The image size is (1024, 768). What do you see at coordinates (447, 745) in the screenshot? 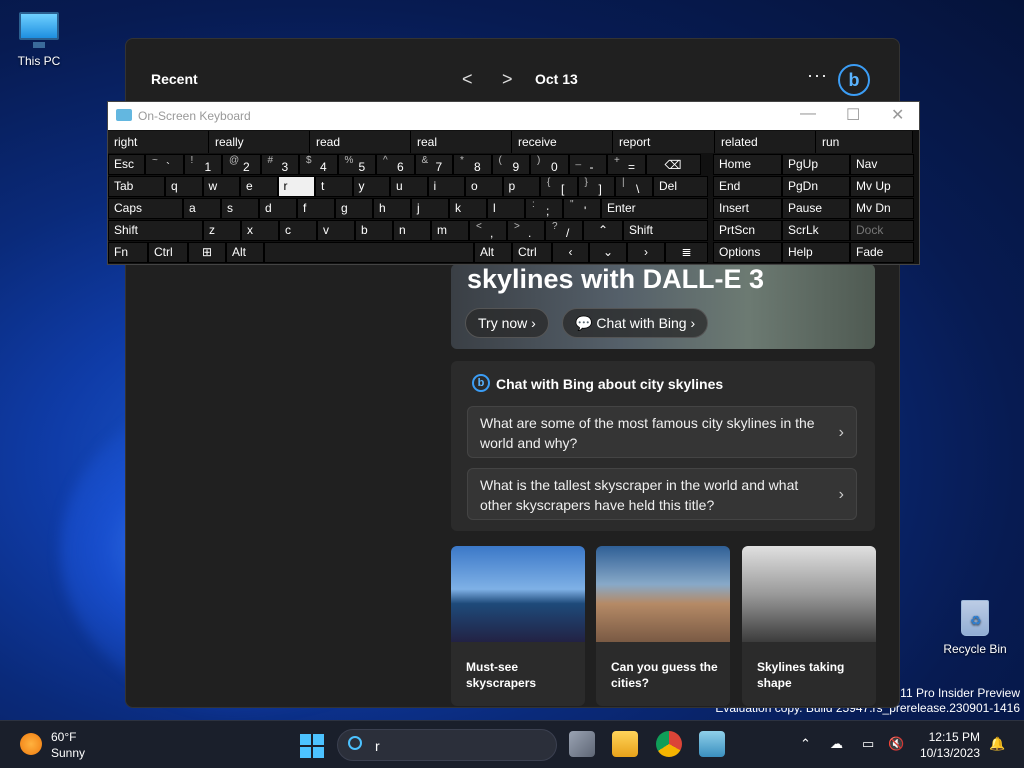
I see `search-input: r` at bounding box center [447, 745].